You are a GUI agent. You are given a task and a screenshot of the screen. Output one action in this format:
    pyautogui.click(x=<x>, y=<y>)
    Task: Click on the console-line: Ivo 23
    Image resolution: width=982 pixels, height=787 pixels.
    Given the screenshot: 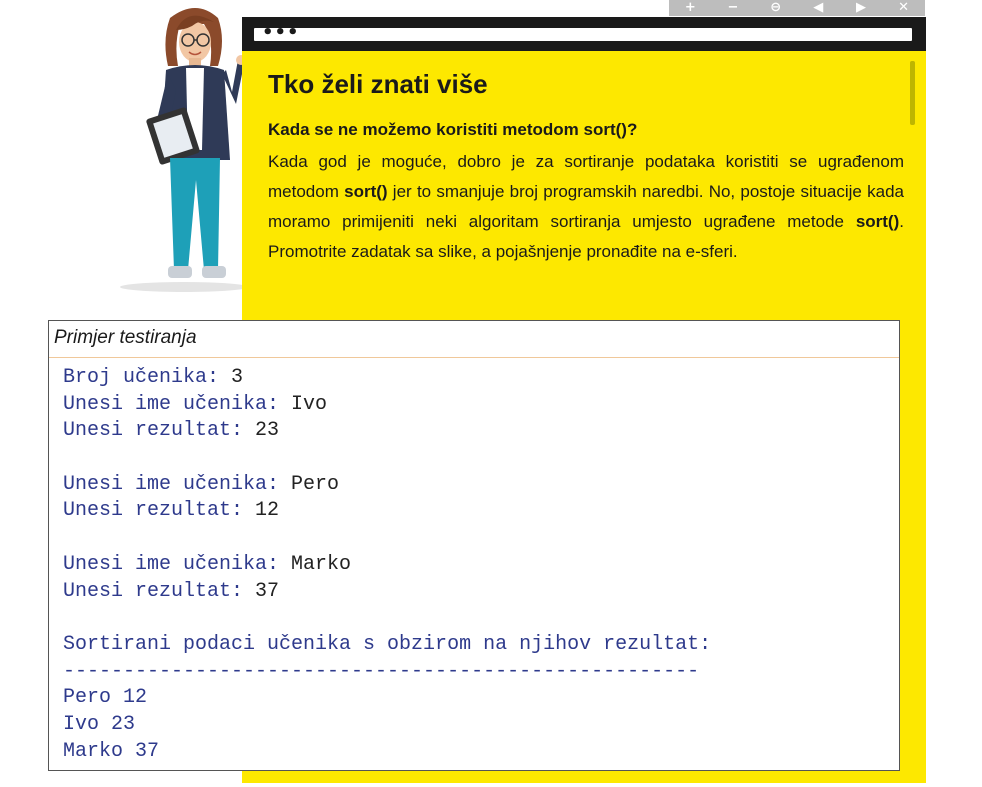 What is the action you would take?
    pyautogui.click(x=387, y=725)
    